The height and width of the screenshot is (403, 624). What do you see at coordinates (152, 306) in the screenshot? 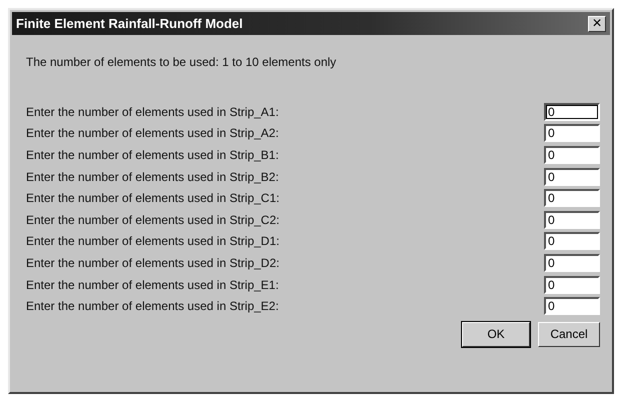
I see `field-label: Enter the number of elements used in Strip_E2:` at bounding box center [152, 306].